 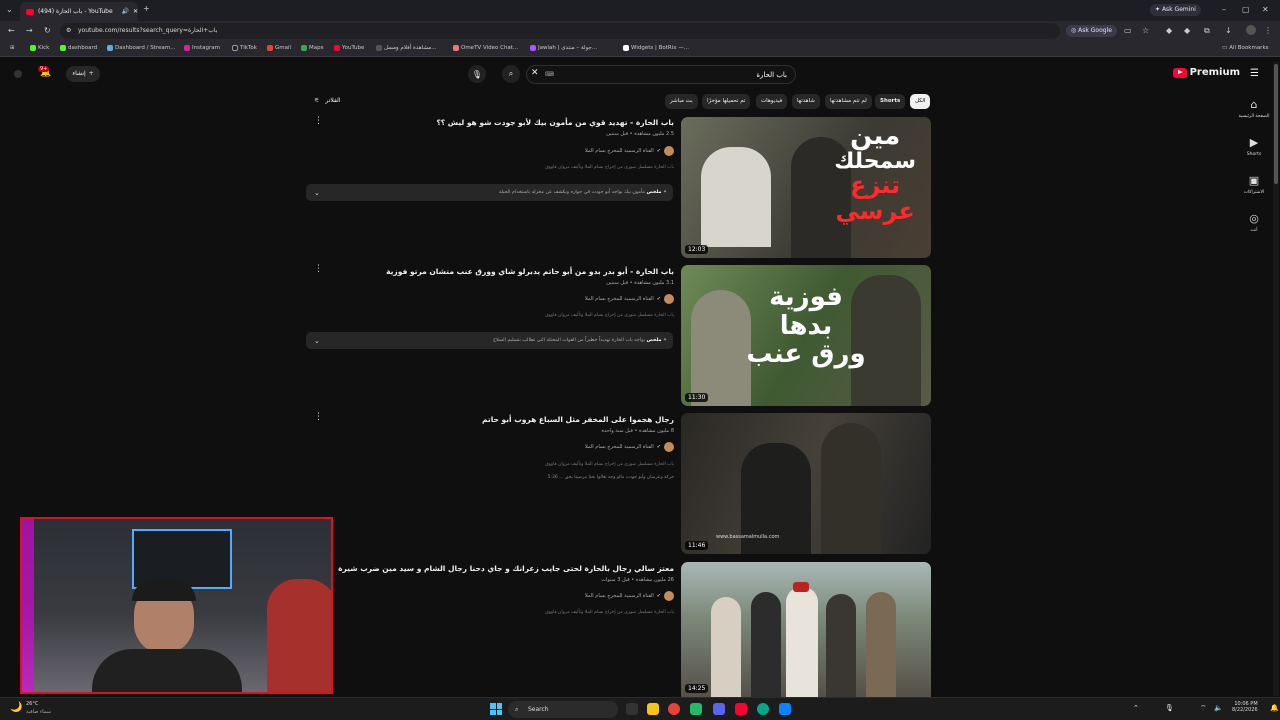 I want to click on bookmark-tiktok: TikTok, so click(x=244, y=48).